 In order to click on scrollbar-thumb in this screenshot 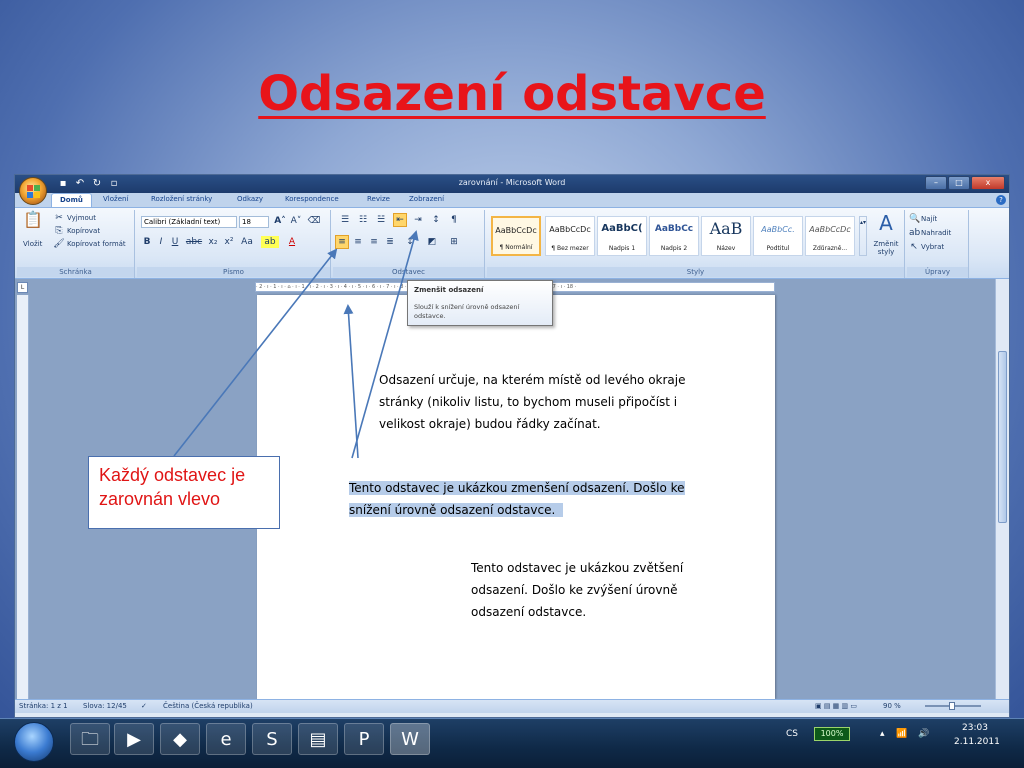, I will do `click(1002, 437)`.